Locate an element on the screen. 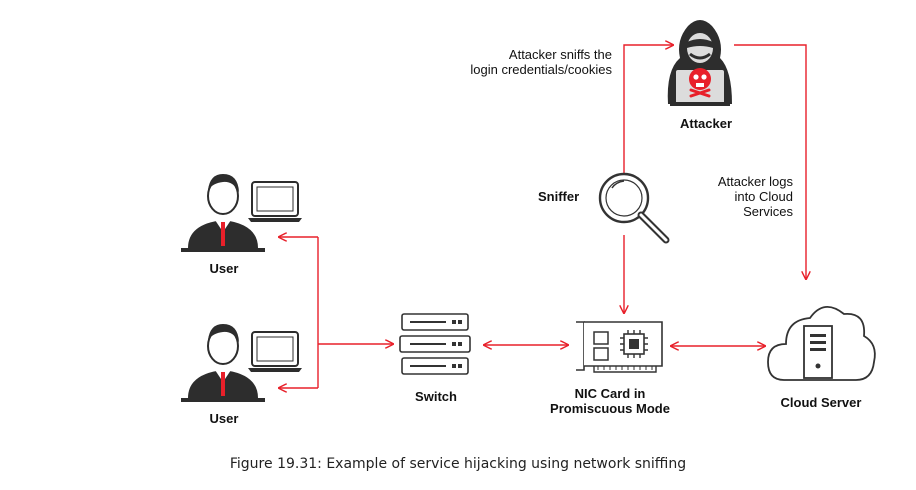 The image size is (916, 490). cloud-server-label: Cloud Server is located at coordinates (821, 402).